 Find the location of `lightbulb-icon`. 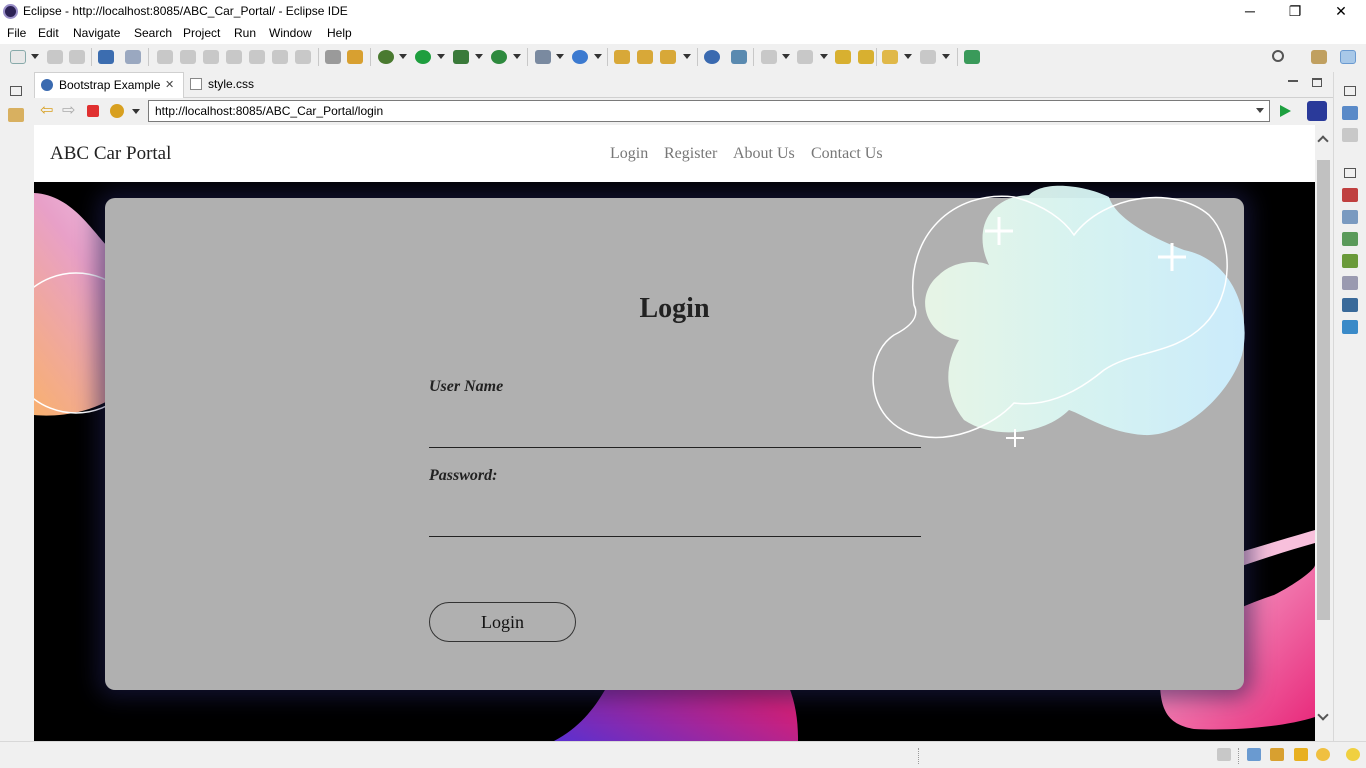

lightbulb-icon is located at coordinates (1353, 754).